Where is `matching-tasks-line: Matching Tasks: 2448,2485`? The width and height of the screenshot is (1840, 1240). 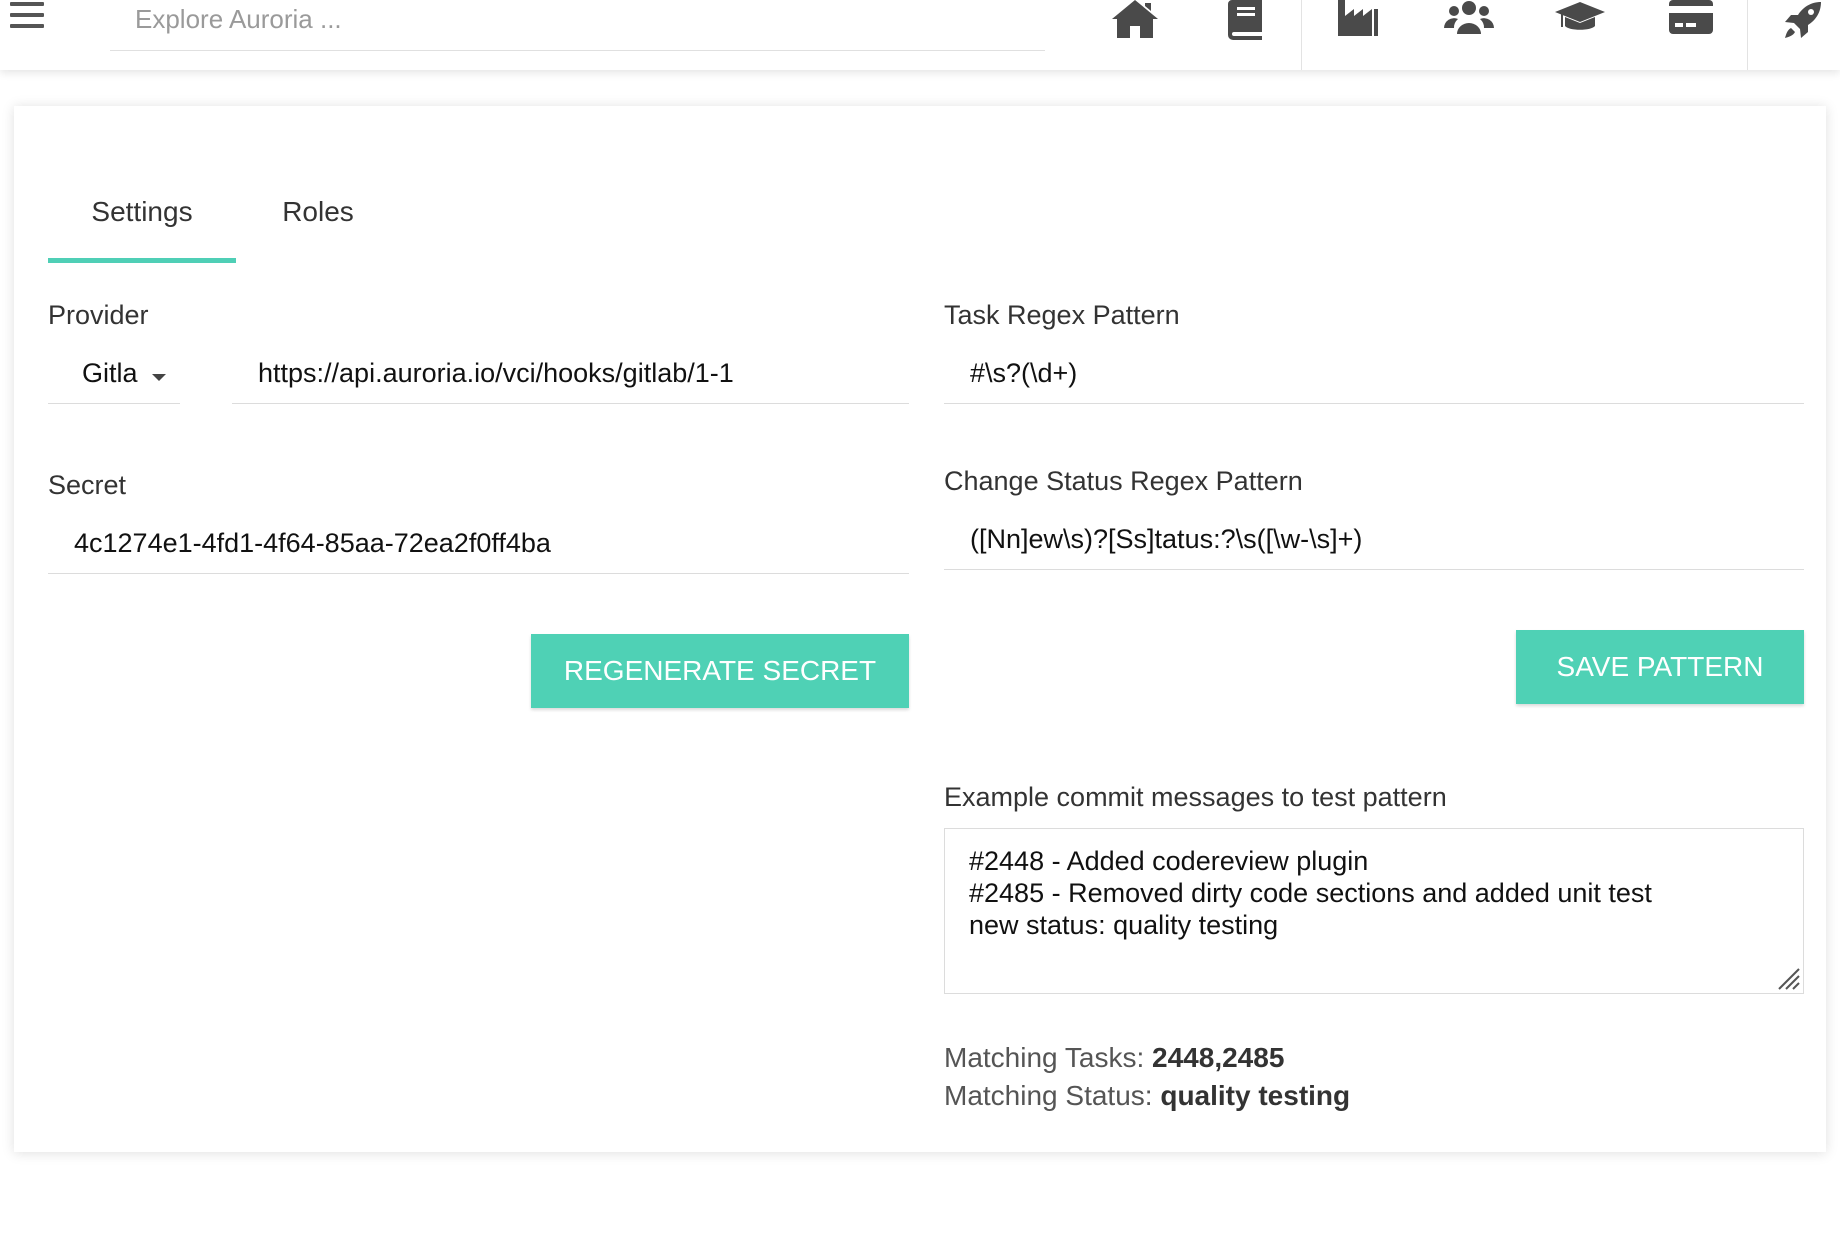
matching-tasks-line: Matching Tasks: 2448,2485 is located at coordinates (1114, 1058).